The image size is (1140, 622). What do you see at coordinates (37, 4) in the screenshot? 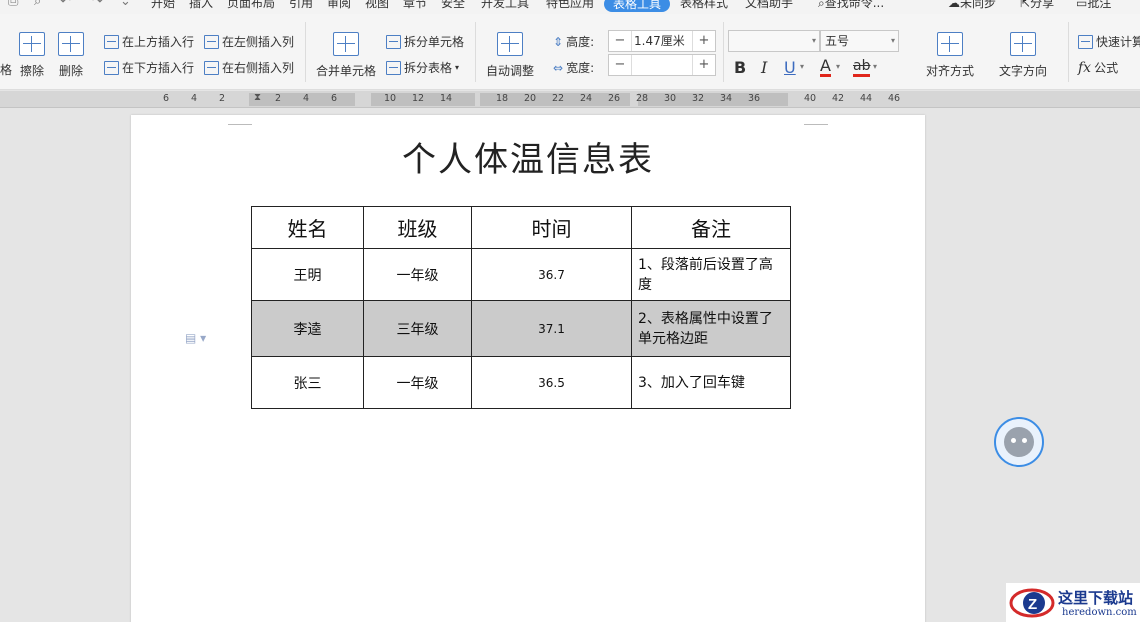
I see `print-preview-icon: ⌕` at bounding box center [37, 4].